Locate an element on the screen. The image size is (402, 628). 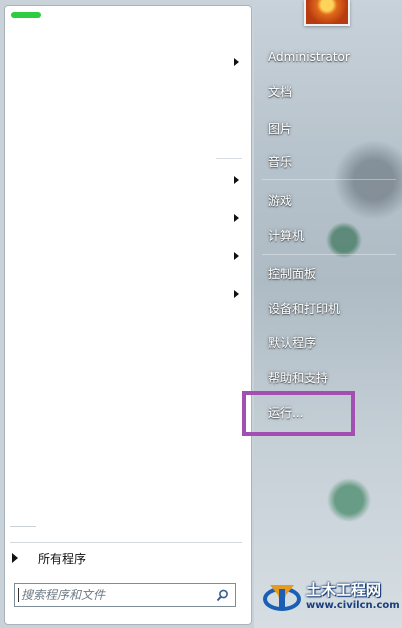
documents-link: 文档 is located at coordinates (329, 91).